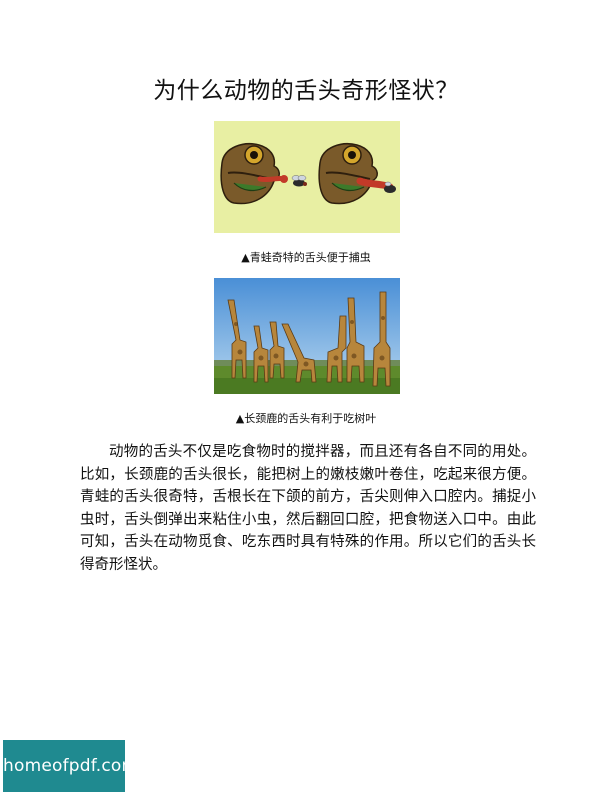 This screenshot has height=792, width=612. What do you see at coordinates (70, 766) in the screenshot?
I see `watermark-badge: homeofpdf.com` at bounding box center [70, 766].